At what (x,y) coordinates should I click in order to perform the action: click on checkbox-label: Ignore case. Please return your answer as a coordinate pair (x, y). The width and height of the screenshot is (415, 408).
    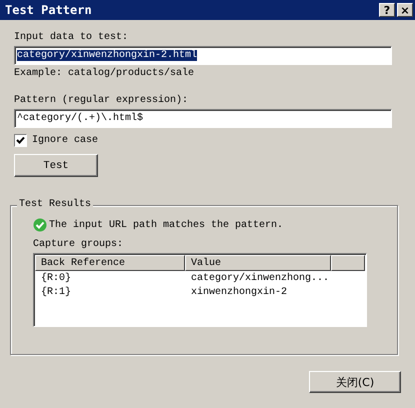
    Looking at the image, I should click on (65, 140).